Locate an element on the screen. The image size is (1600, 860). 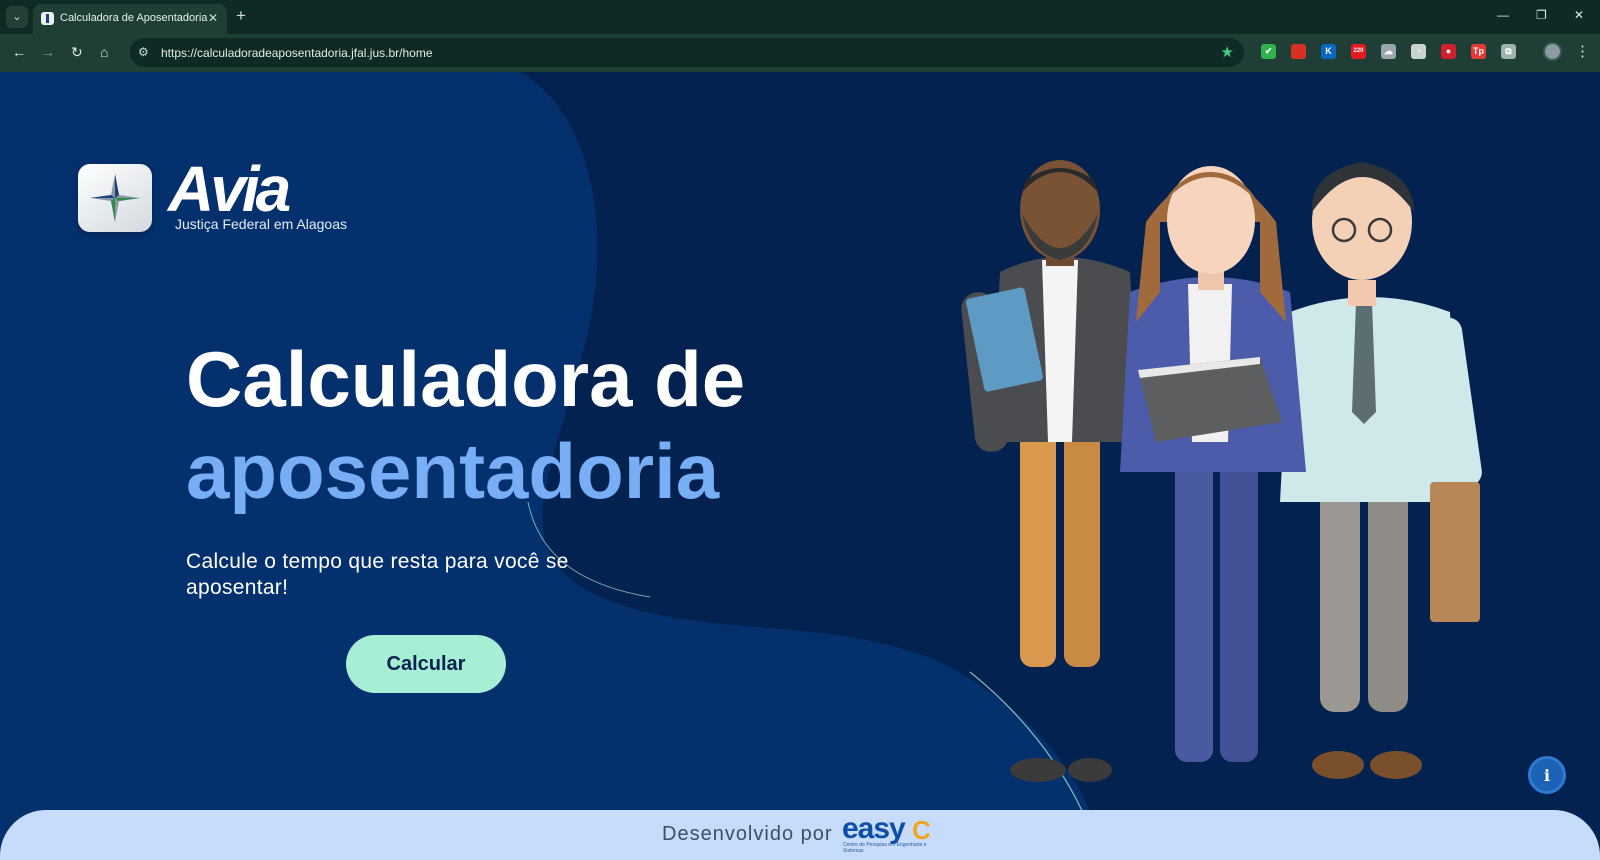
forward-arrow-icon: → is located at coordinates (48, 52).